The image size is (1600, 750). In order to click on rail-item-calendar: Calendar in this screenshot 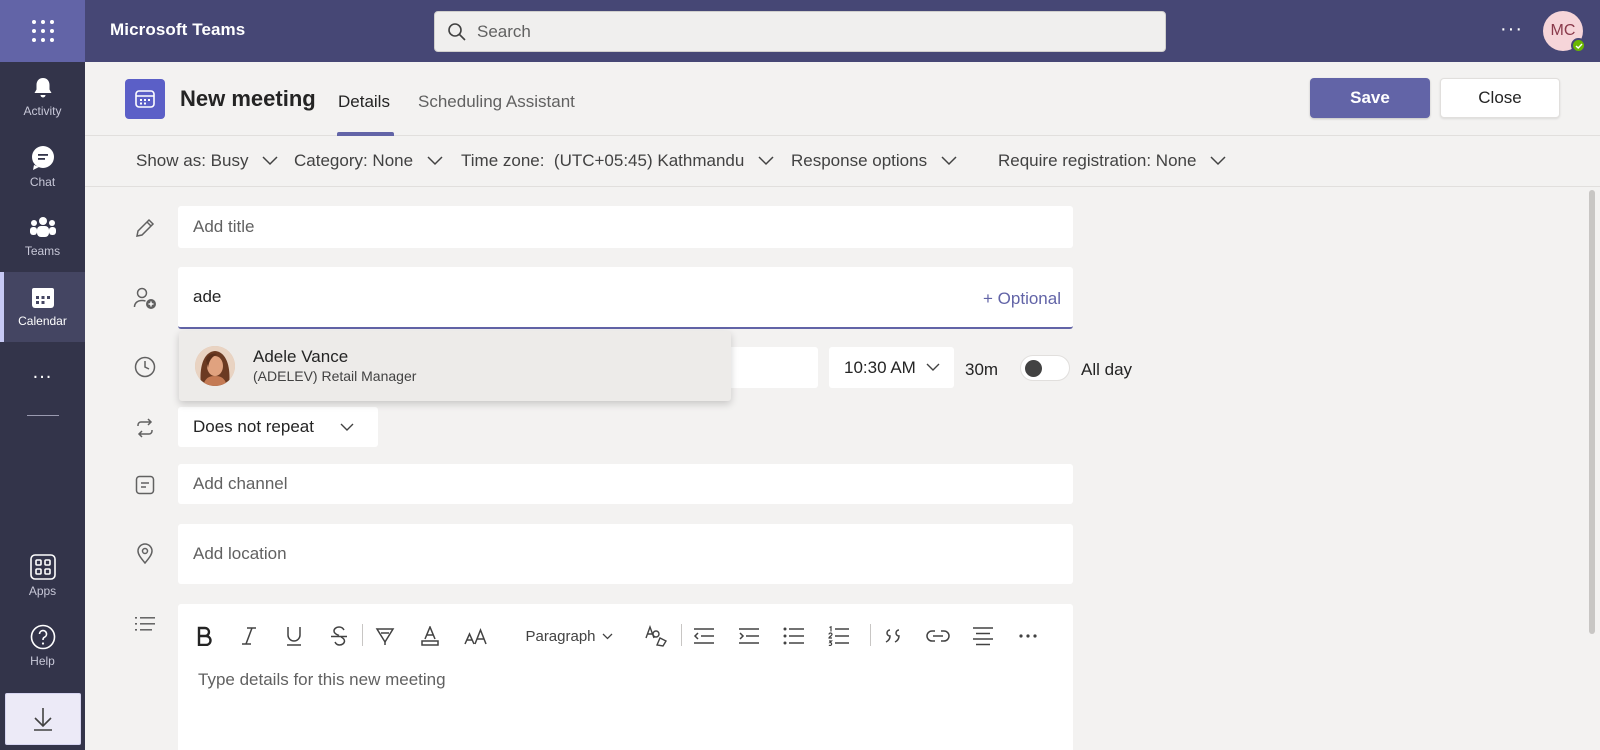, I will do `click(42, 307)`.